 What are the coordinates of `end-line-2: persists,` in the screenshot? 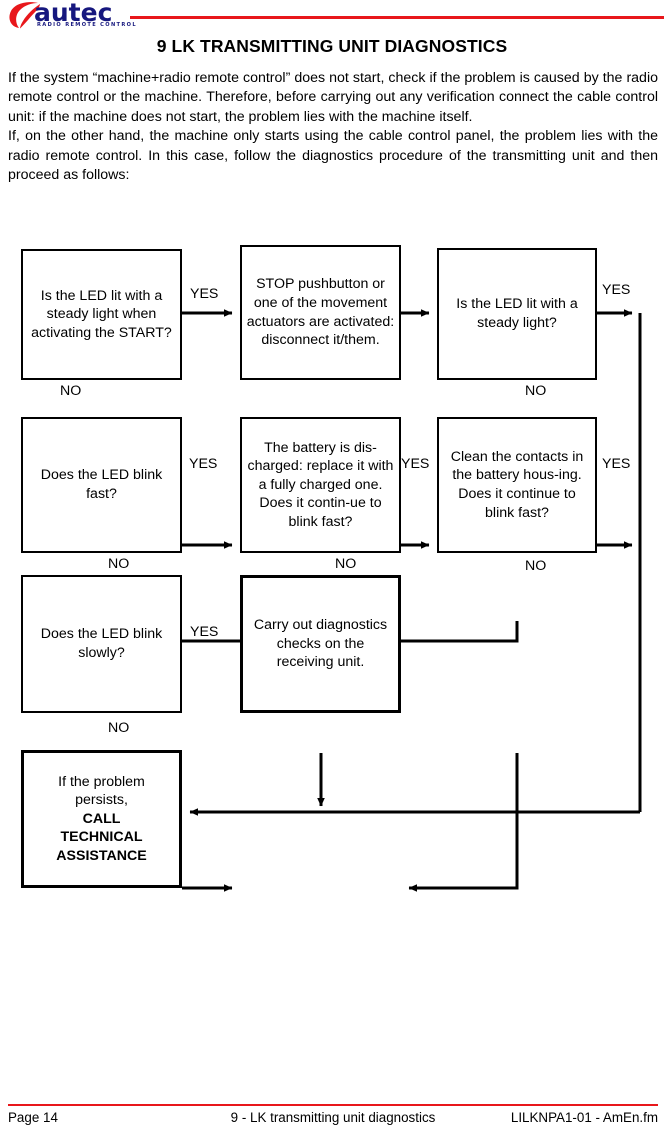 It's located at (101, 800).